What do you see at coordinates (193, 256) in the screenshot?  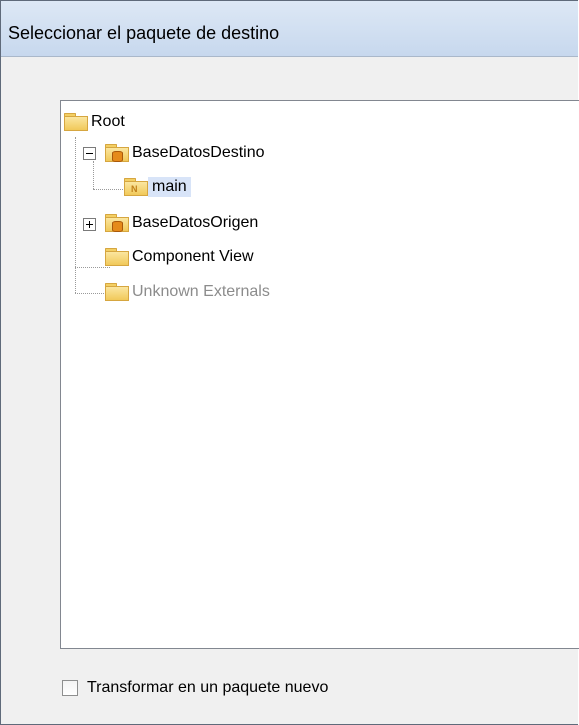 I see `tree-node-label: Component View` at bounding box center [193, 256].